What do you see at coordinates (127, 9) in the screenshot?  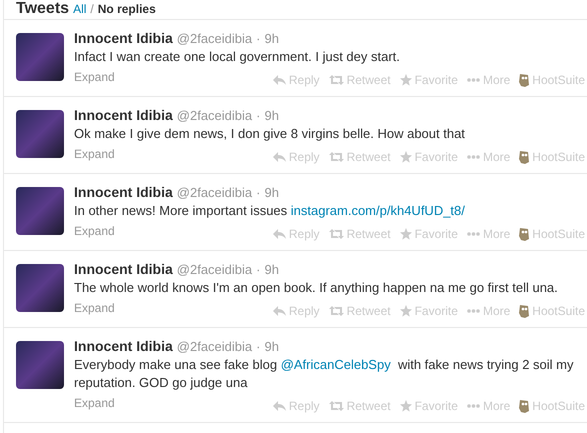 I see `filter-link: No replies` at bounding box center [127, 9].